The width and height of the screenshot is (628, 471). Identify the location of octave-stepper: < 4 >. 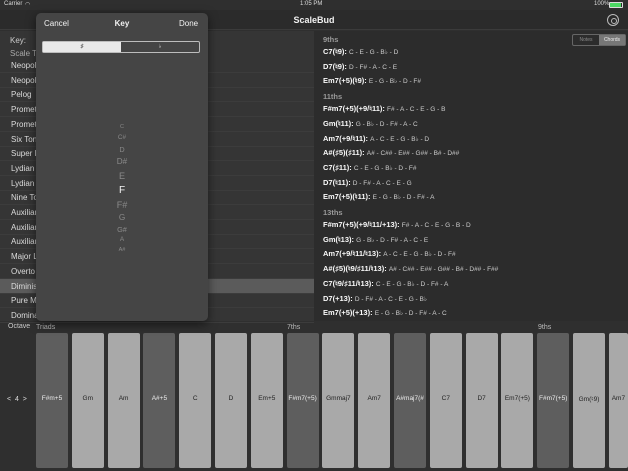
(17, 399).